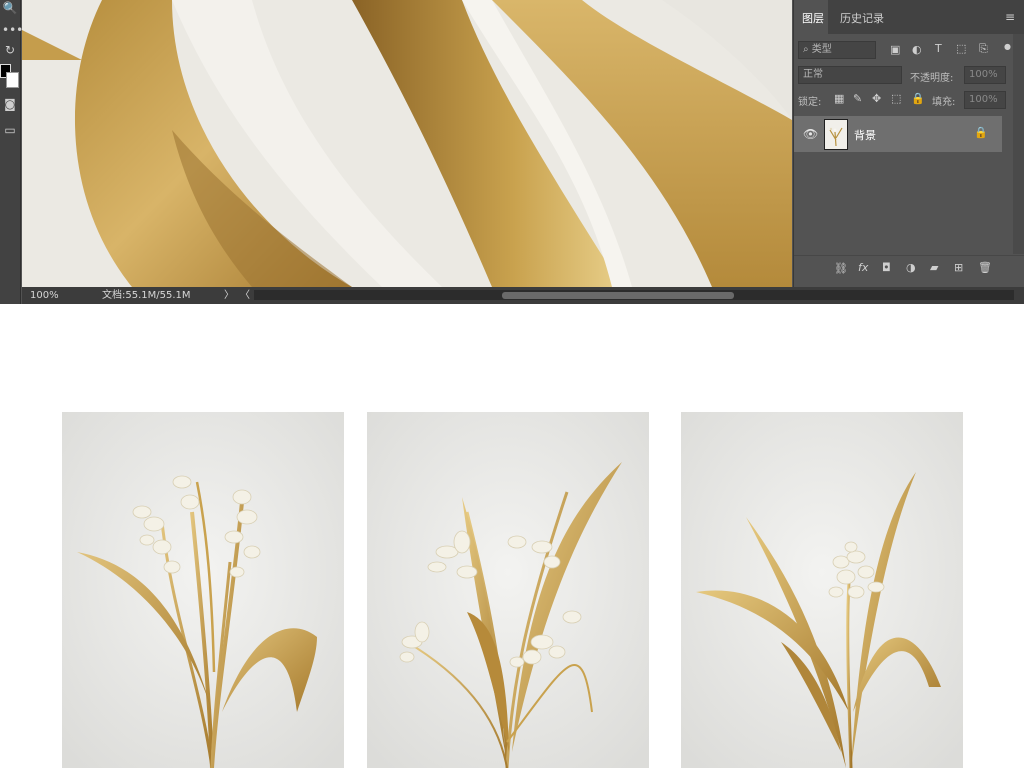  Describe the element at coordinates (841, 268) in the screenshot. I see `link-layers-icon: ⛓` at that location.